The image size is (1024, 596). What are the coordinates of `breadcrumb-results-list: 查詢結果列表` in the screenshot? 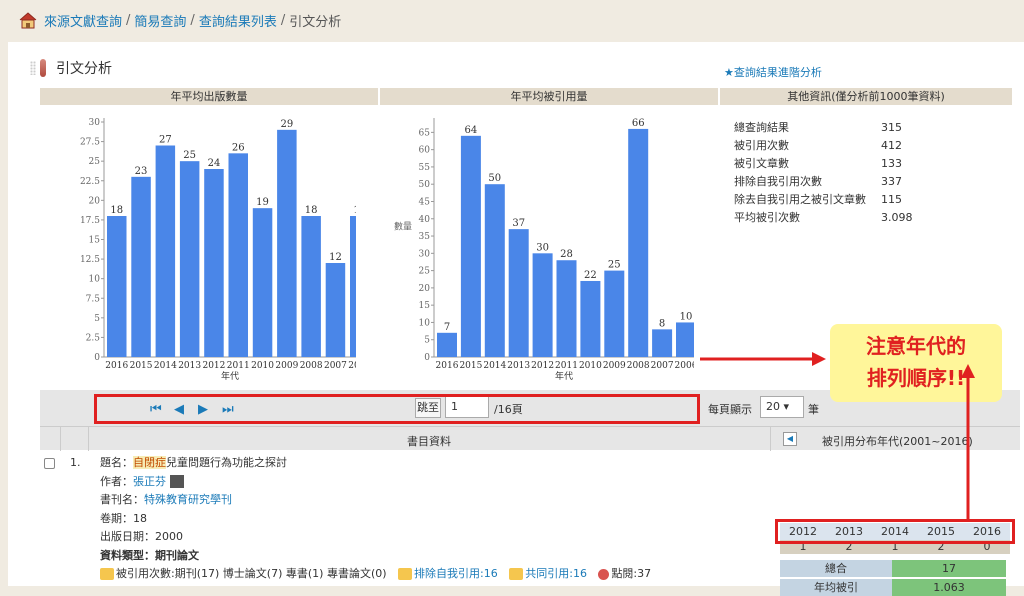 It's located at (238, 20).